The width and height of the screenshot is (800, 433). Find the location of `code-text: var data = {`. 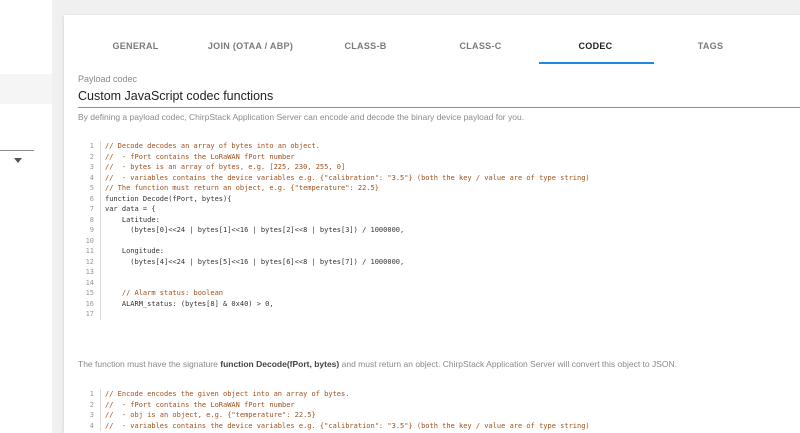

code-text: var data = { is located at coordinates (130, 209).